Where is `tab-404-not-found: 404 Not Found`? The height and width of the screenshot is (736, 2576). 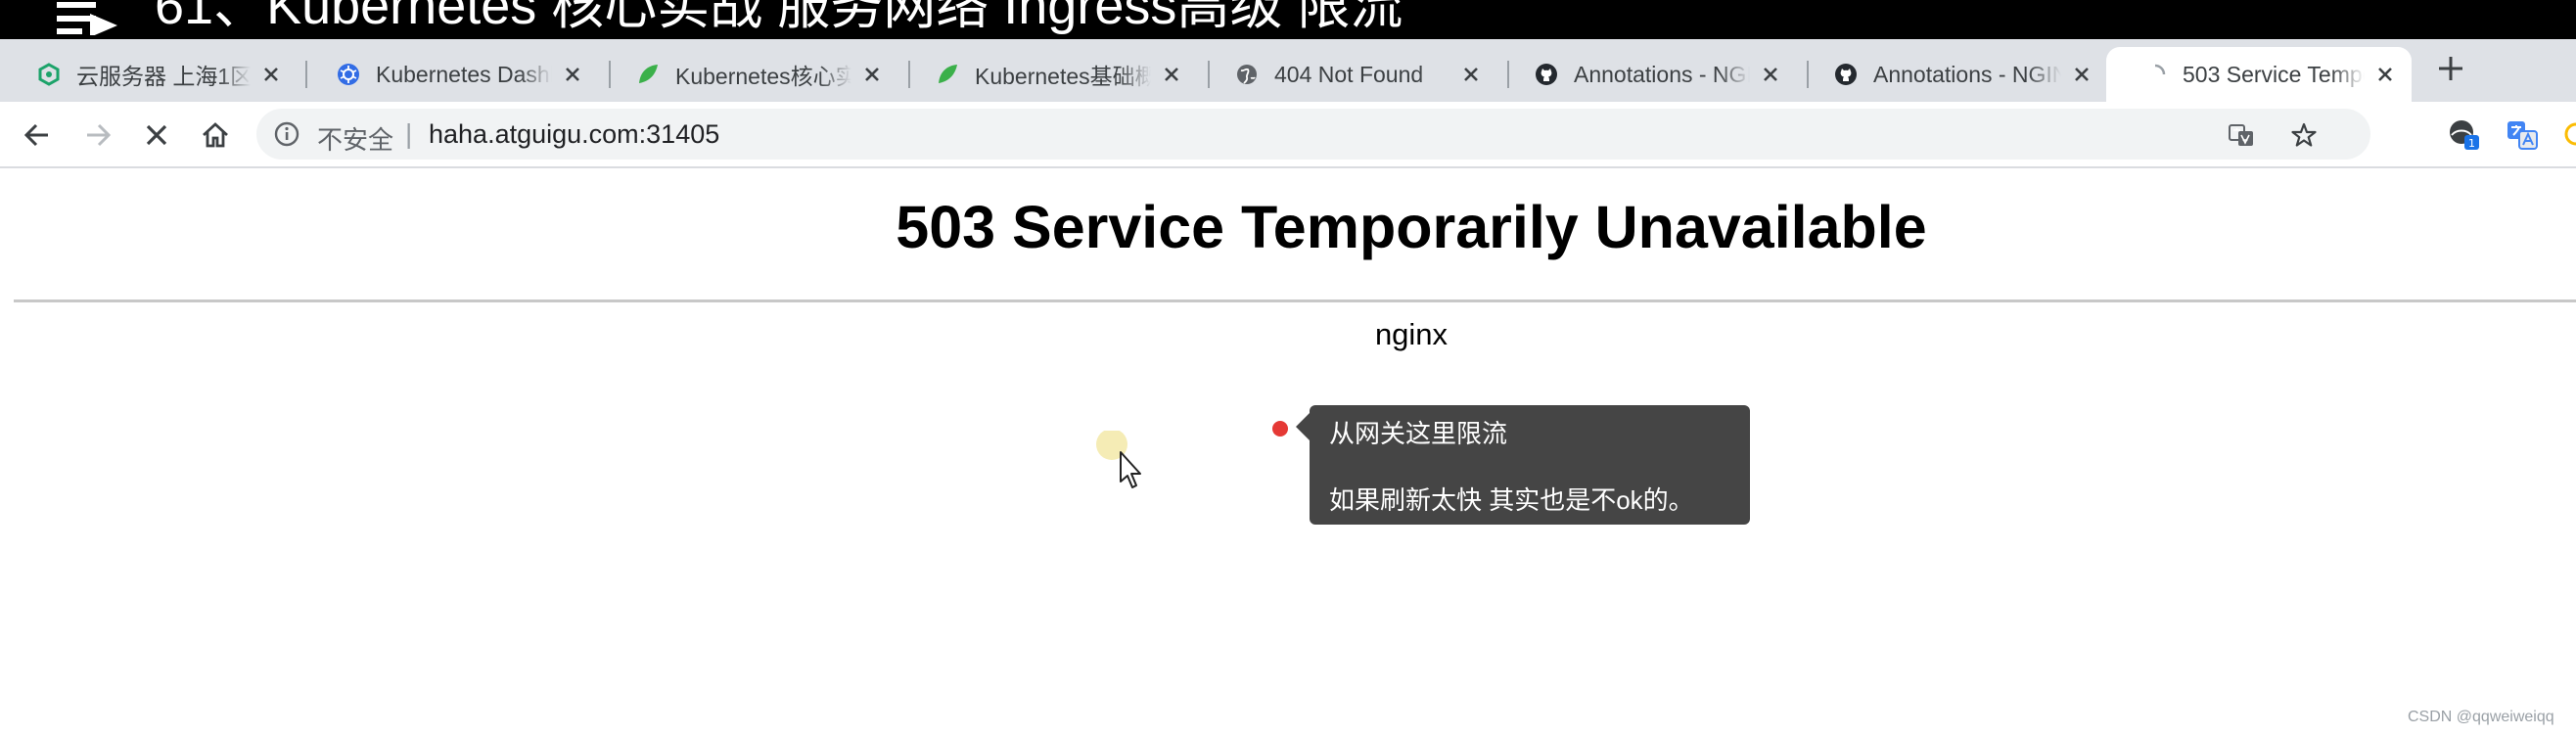 tab-404-not-found: 404 Not Found is located at coordinates (1348, 74).